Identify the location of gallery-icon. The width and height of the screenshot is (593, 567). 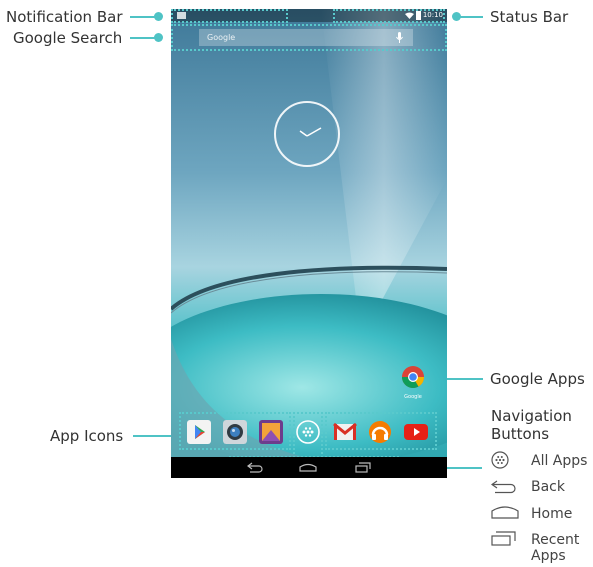
(271, 432).